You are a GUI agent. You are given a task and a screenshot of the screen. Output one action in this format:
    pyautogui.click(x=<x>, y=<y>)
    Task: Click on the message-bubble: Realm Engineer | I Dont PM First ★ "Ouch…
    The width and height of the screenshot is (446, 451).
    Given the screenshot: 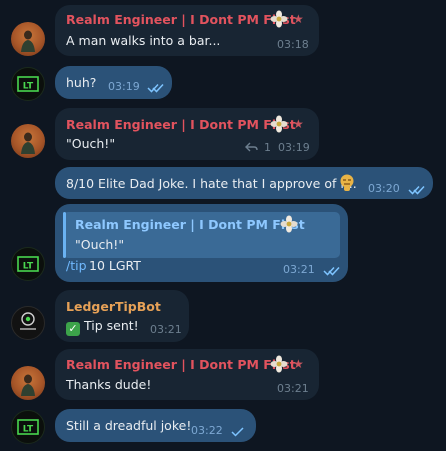 What is the action you would take?
    pyautogui.click(x=187, y=134)
    